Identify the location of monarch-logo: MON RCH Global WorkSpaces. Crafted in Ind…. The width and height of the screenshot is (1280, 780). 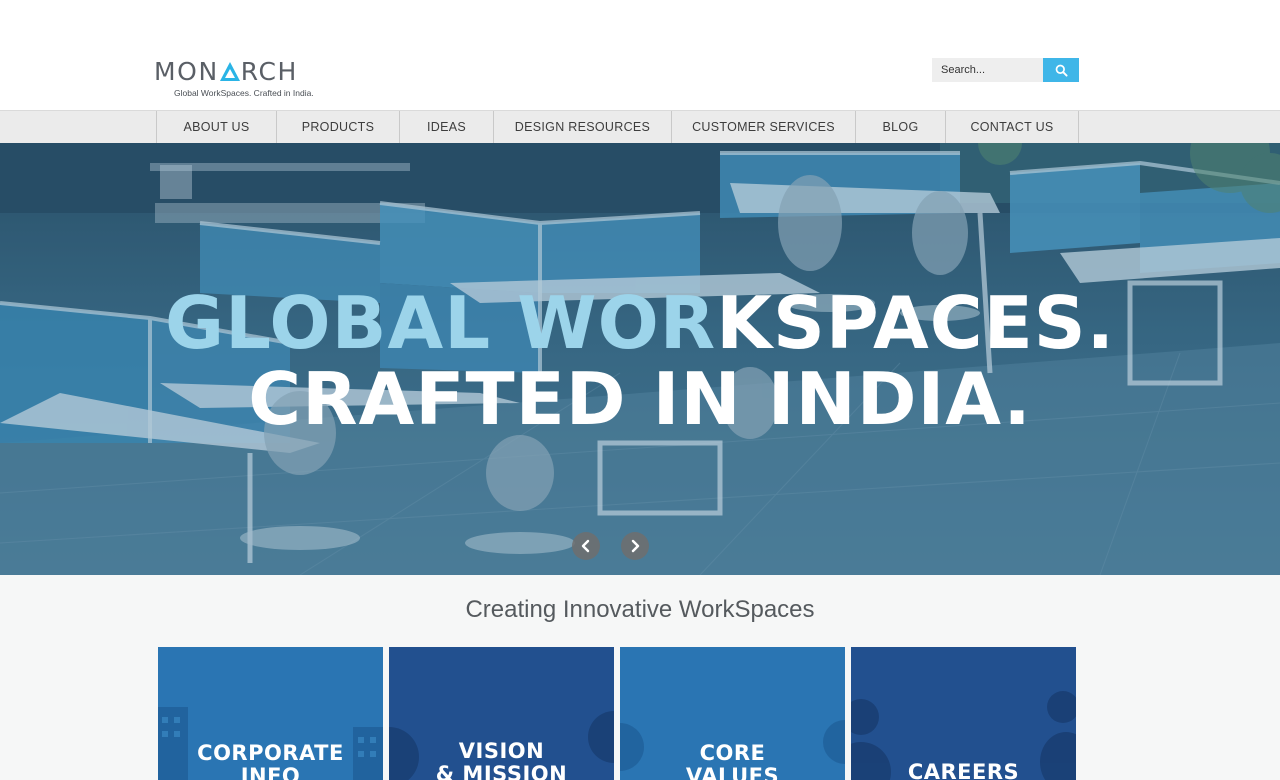
(249, 78).